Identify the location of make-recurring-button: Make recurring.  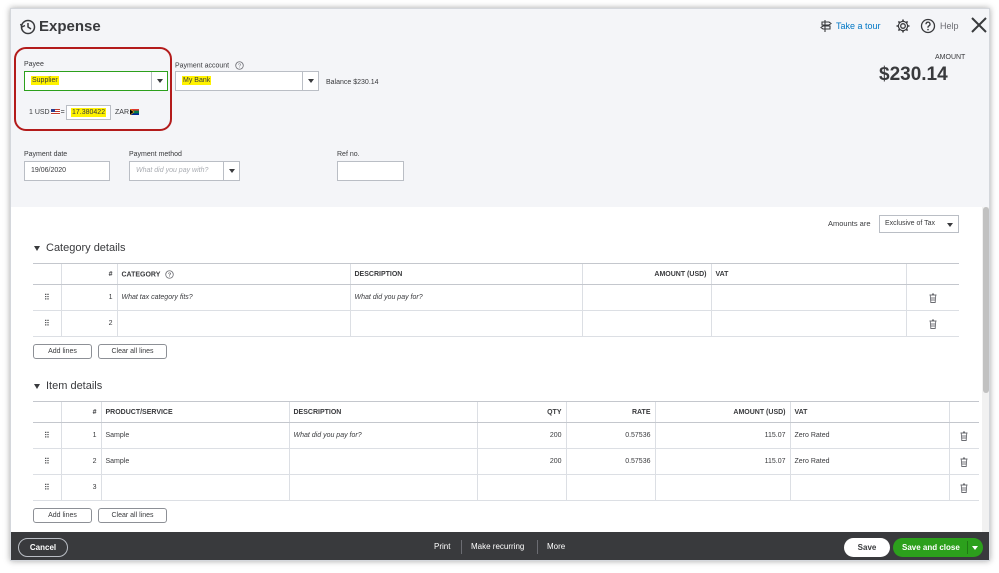
(497, 546).